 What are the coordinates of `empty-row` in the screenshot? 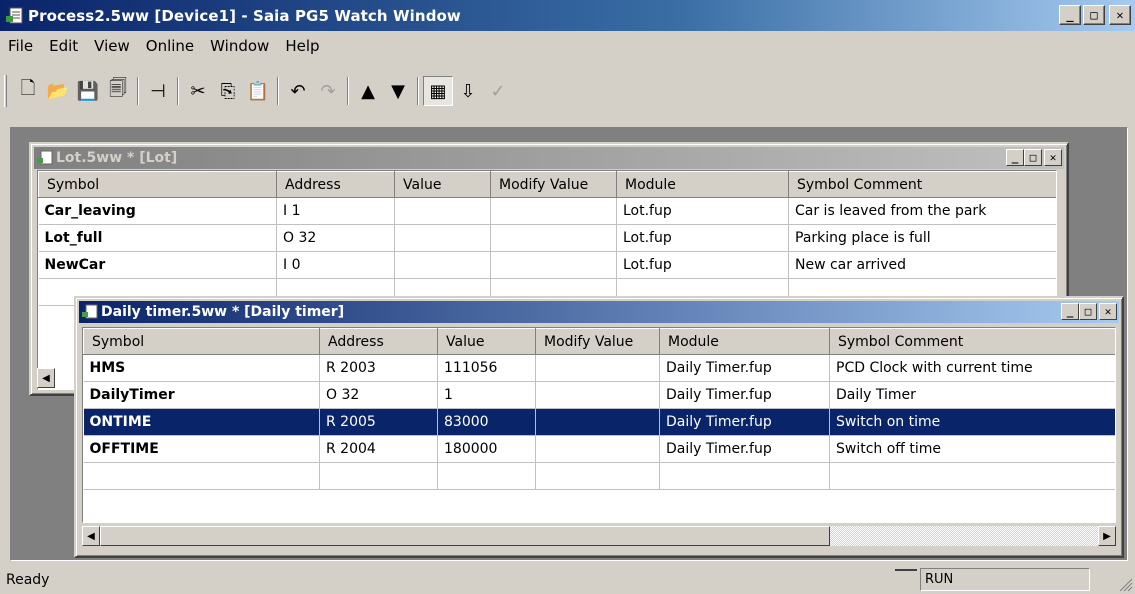 It's located at (599, 476).